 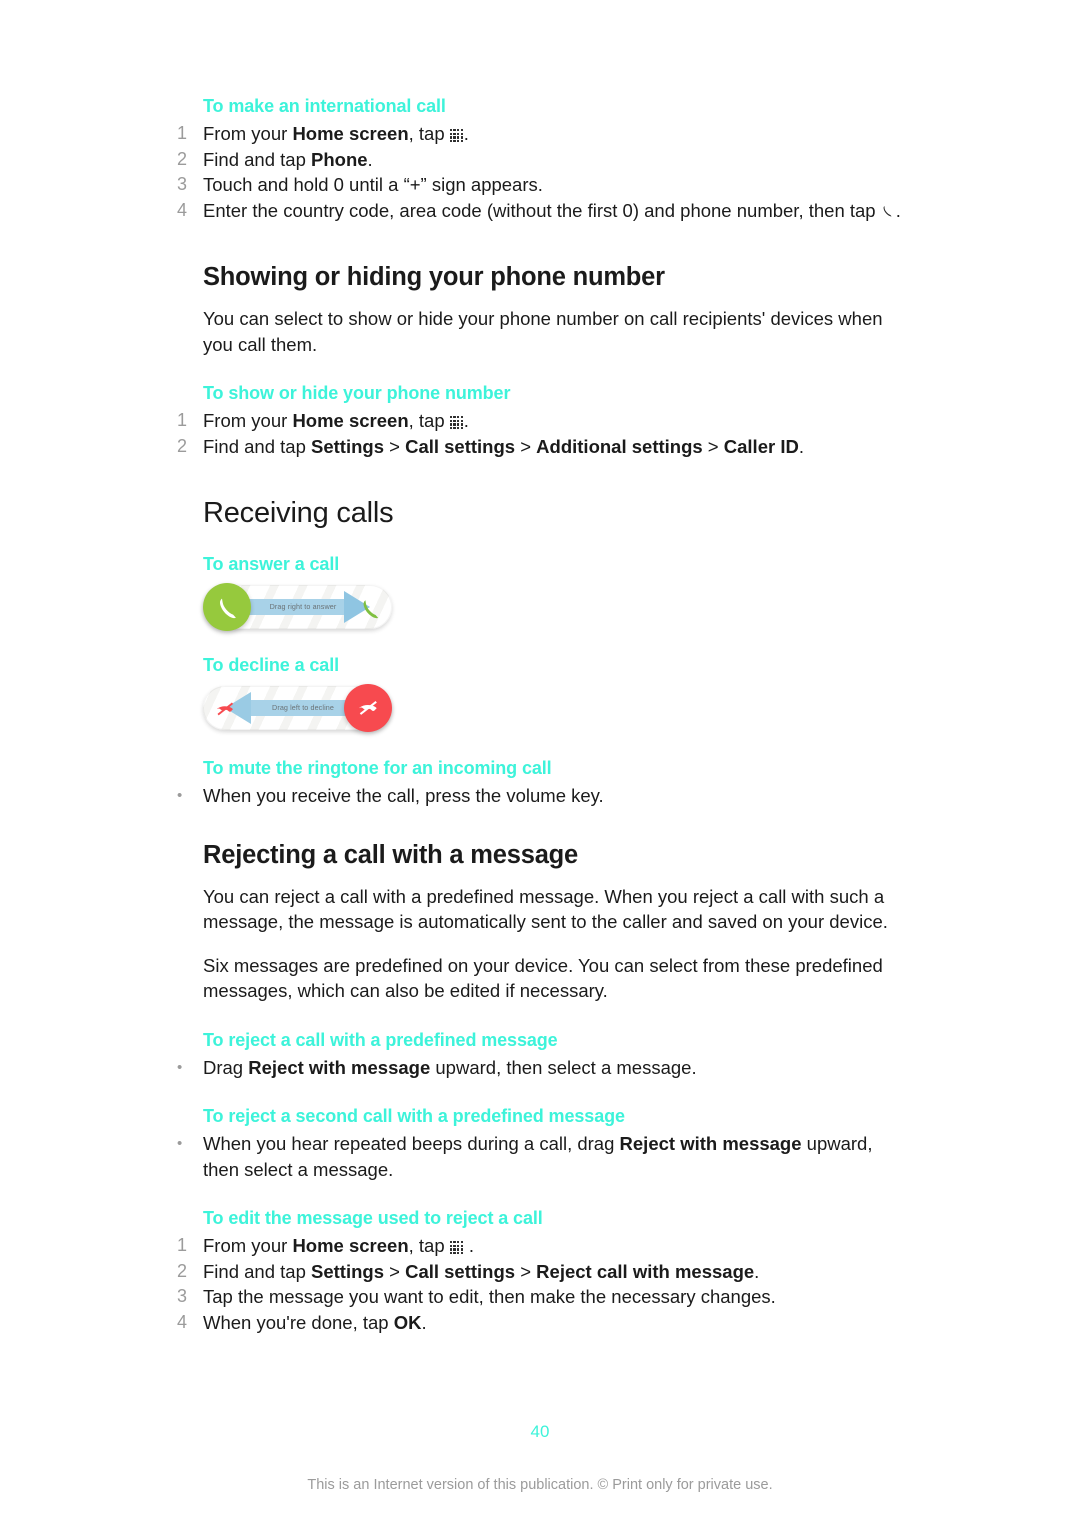 I want to click on decline-call-knob, so click(x=368, y=708).